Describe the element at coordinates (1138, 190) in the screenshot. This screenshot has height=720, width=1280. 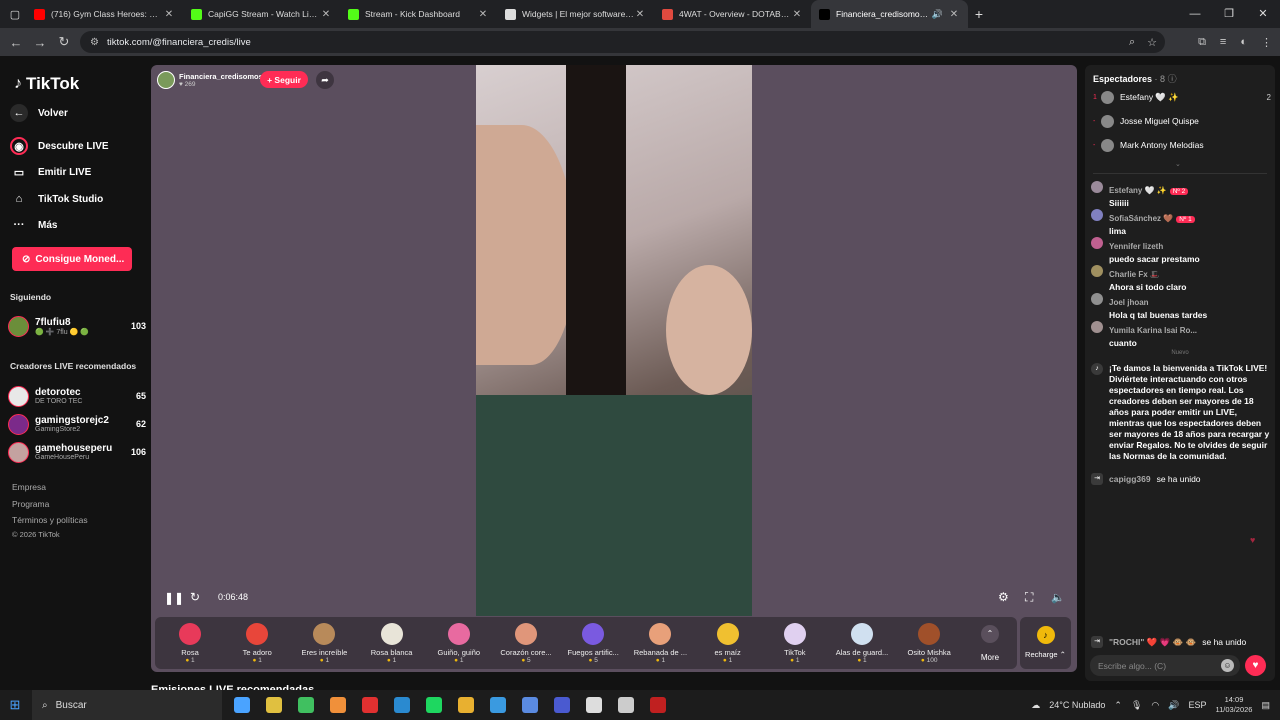
I see `chat-username: Estefany 🤍 ✨` at that location.